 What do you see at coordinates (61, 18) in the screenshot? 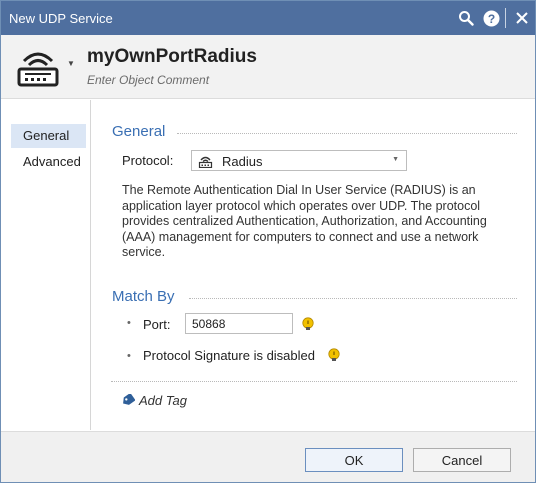
I see `window-title: New UDP Service` at bounding box center [61, 18].